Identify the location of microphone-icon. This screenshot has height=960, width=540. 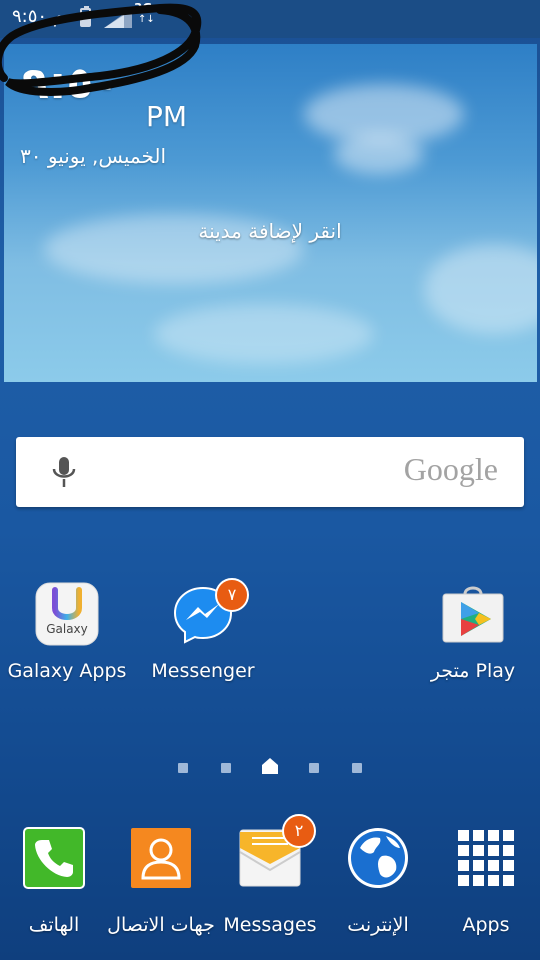
(64, 472).